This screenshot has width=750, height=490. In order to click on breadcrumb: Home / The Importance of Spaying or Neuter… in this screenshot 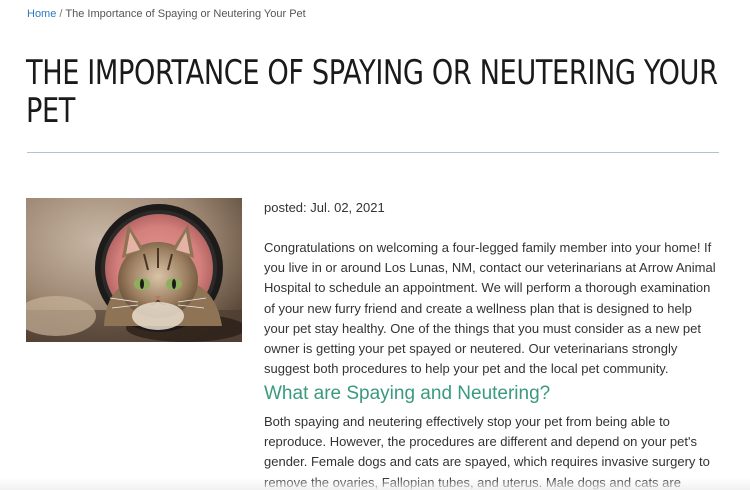, I will do `click(166, 14)`.